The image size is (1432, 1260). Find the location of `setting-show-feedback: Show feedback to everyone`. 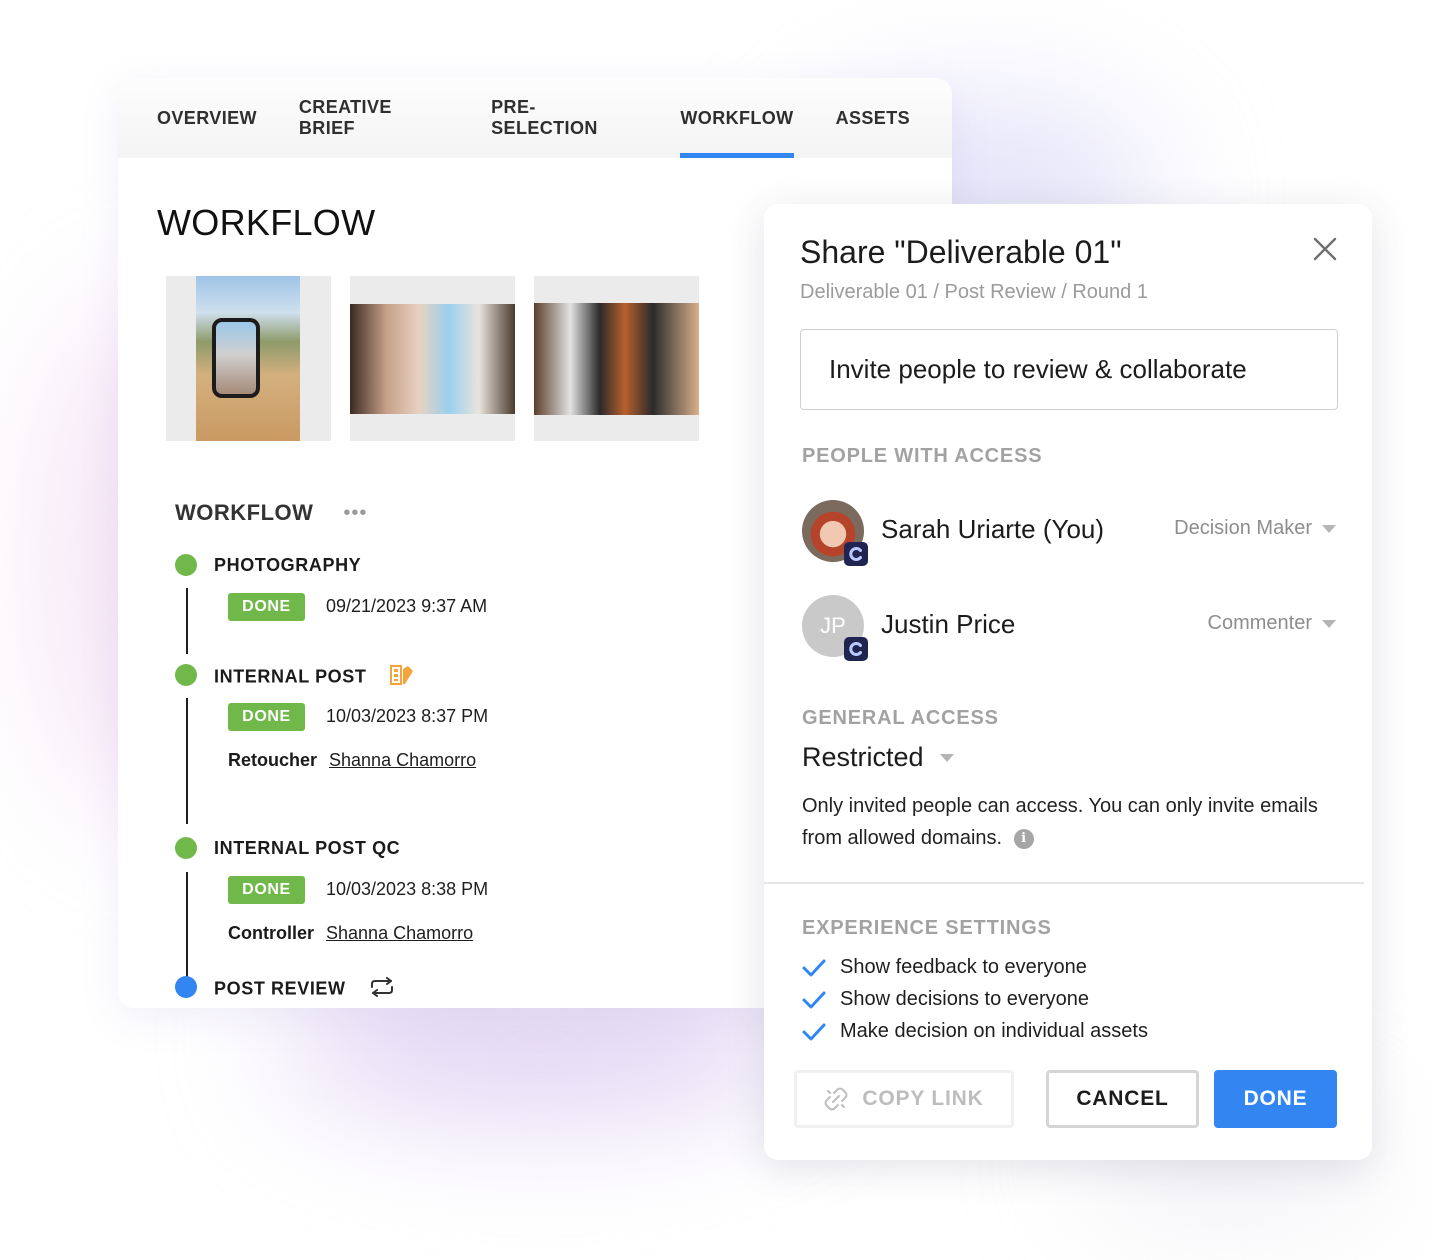

setting-show-feedback: Show feedback to everyone is located at coordinates (944, 967).